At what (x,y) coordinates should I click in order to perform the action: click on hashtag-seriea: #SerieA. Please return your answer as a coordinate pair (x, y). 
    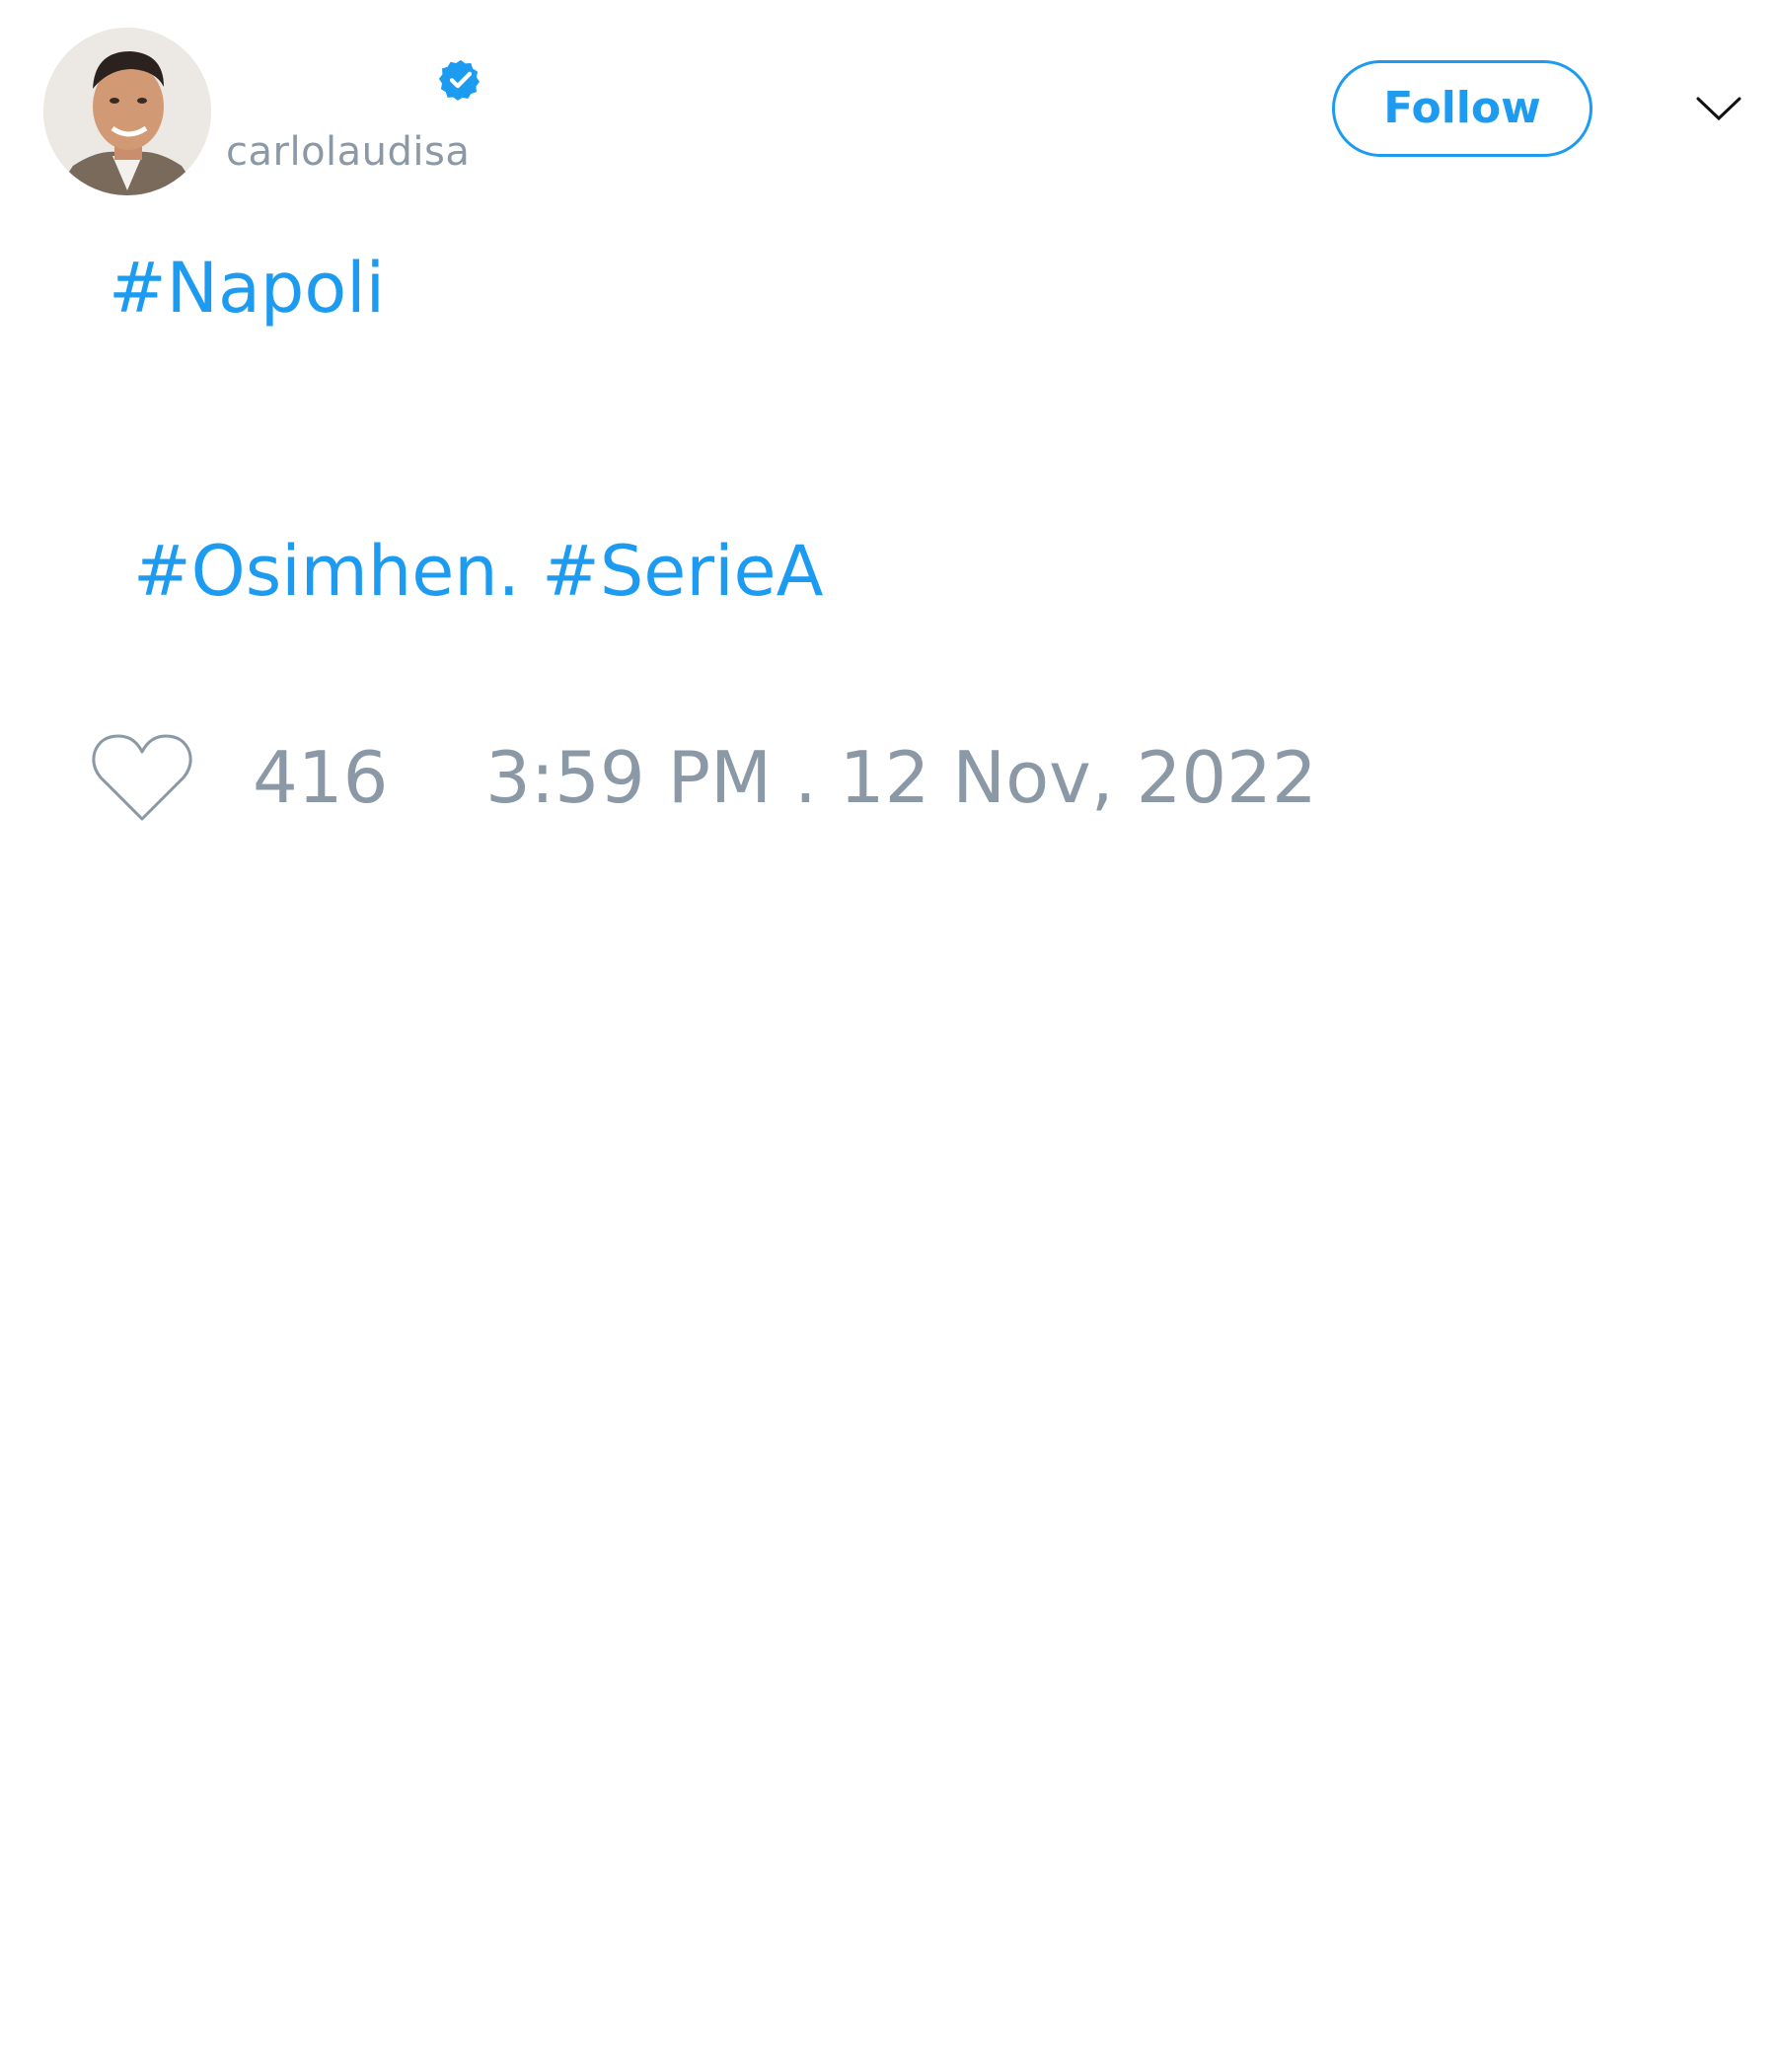
    Looking at the image, I should click on (683, 572).